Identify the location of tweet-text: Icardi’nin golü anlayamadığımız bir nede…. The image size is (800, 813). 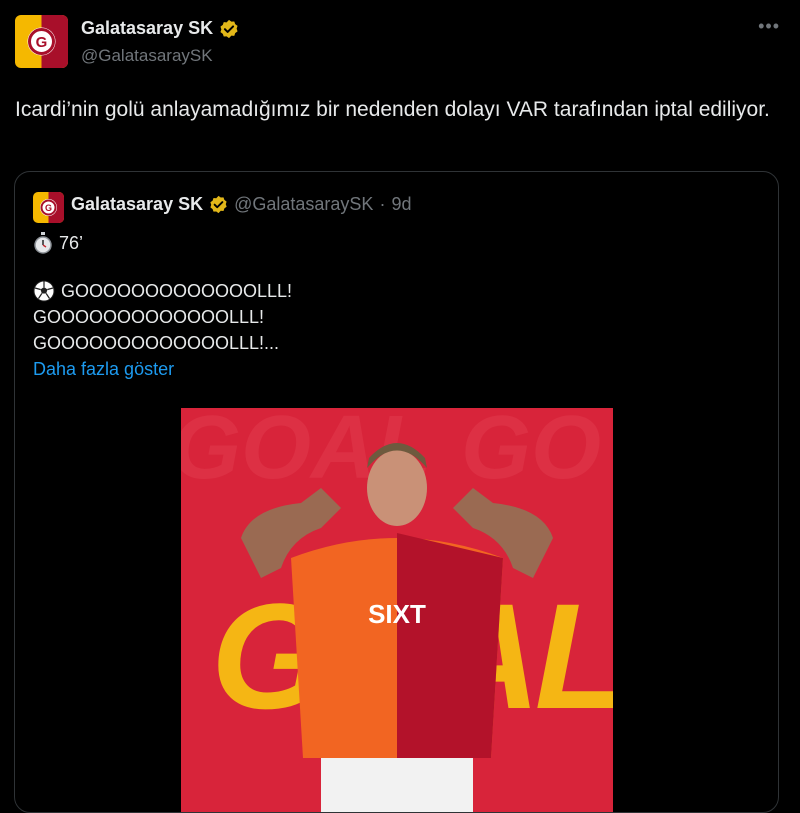
(392, 109).